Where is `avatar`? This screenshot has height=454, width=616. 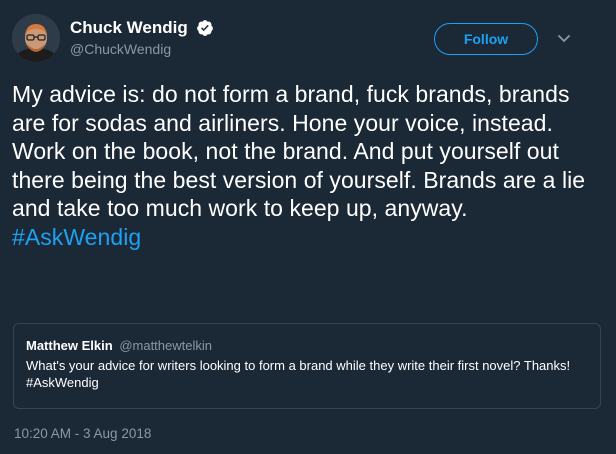 avatar is located at coordinates (36, 38).